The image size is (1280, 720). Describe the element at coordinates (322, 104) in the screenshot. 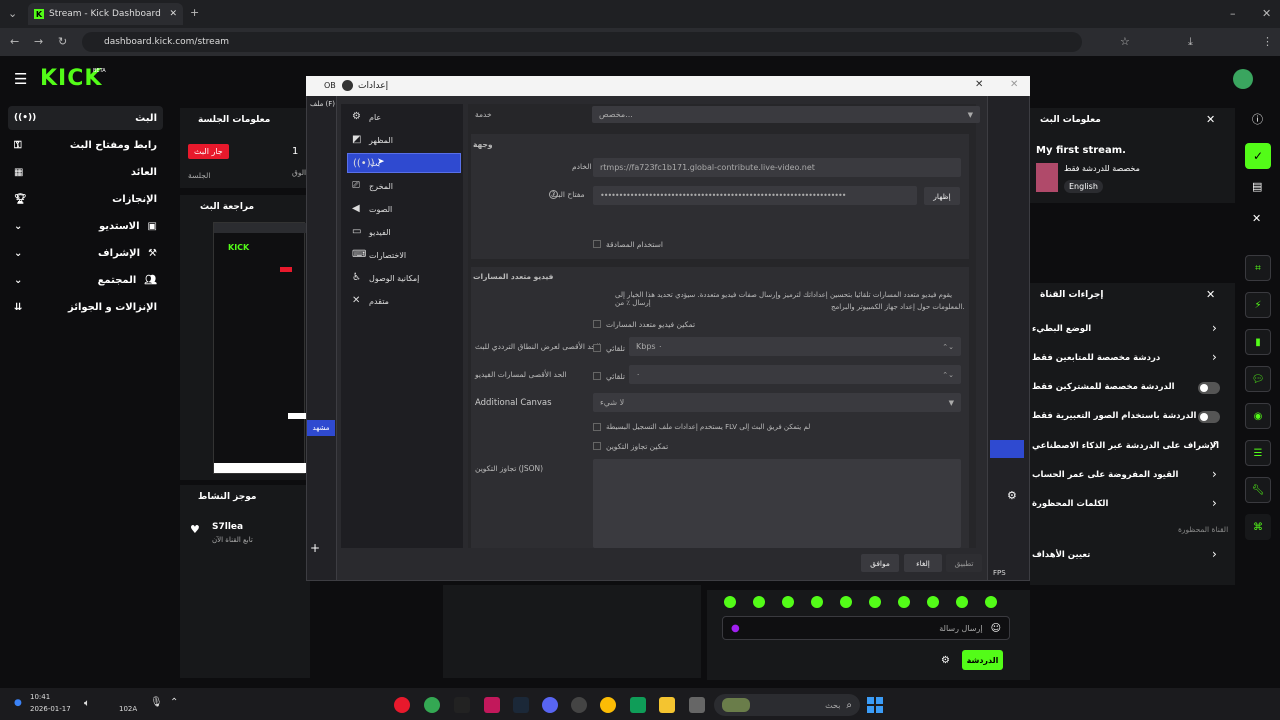

I see `file-menu: ملف (F)` at that location.